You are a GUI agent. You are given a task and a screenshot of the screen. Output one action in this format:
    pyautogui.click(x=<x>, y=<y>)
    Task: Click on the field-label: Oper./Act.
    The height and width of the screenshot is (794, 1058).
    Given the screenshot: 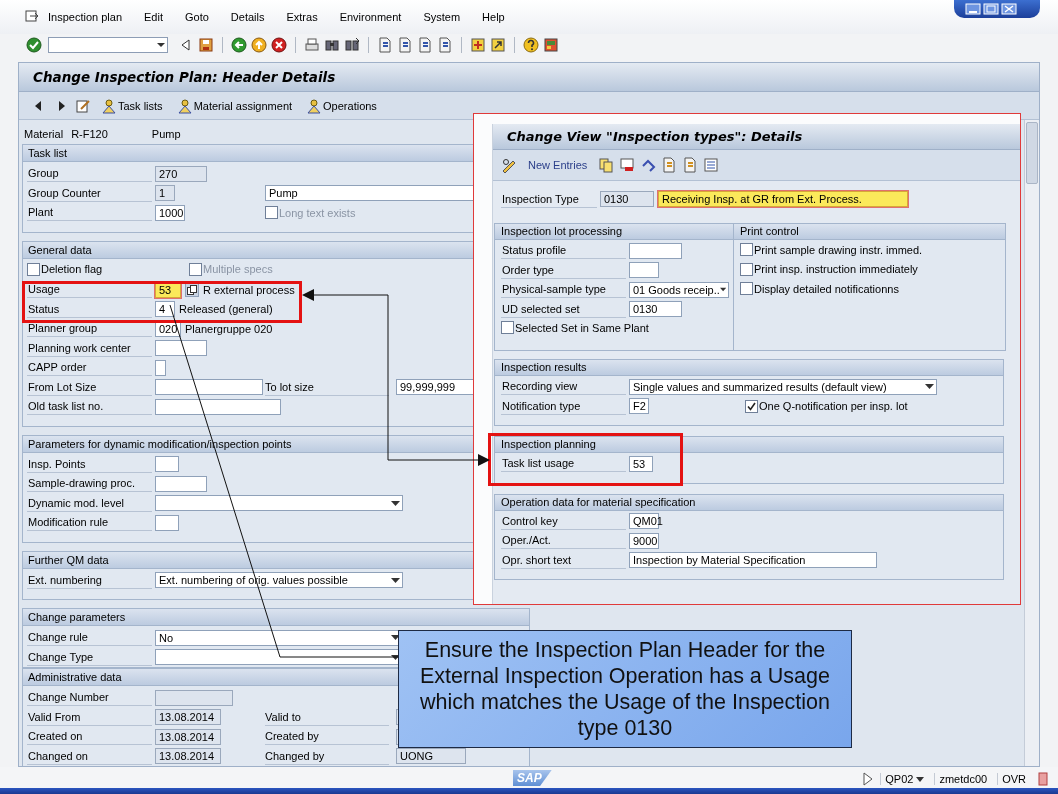 What is the action you would take?
    pyautogui.click(x=563, y=541)
    